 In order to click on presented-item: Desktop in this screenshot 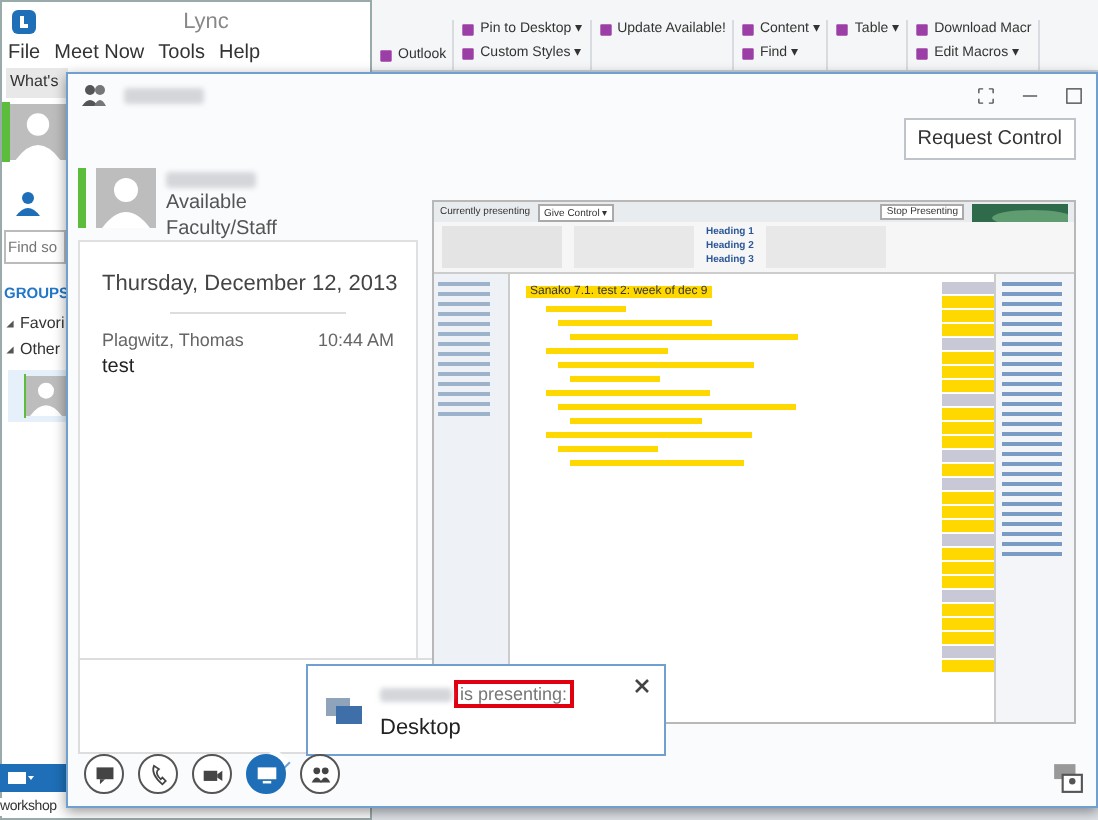, I will do `click(421, 728)`.